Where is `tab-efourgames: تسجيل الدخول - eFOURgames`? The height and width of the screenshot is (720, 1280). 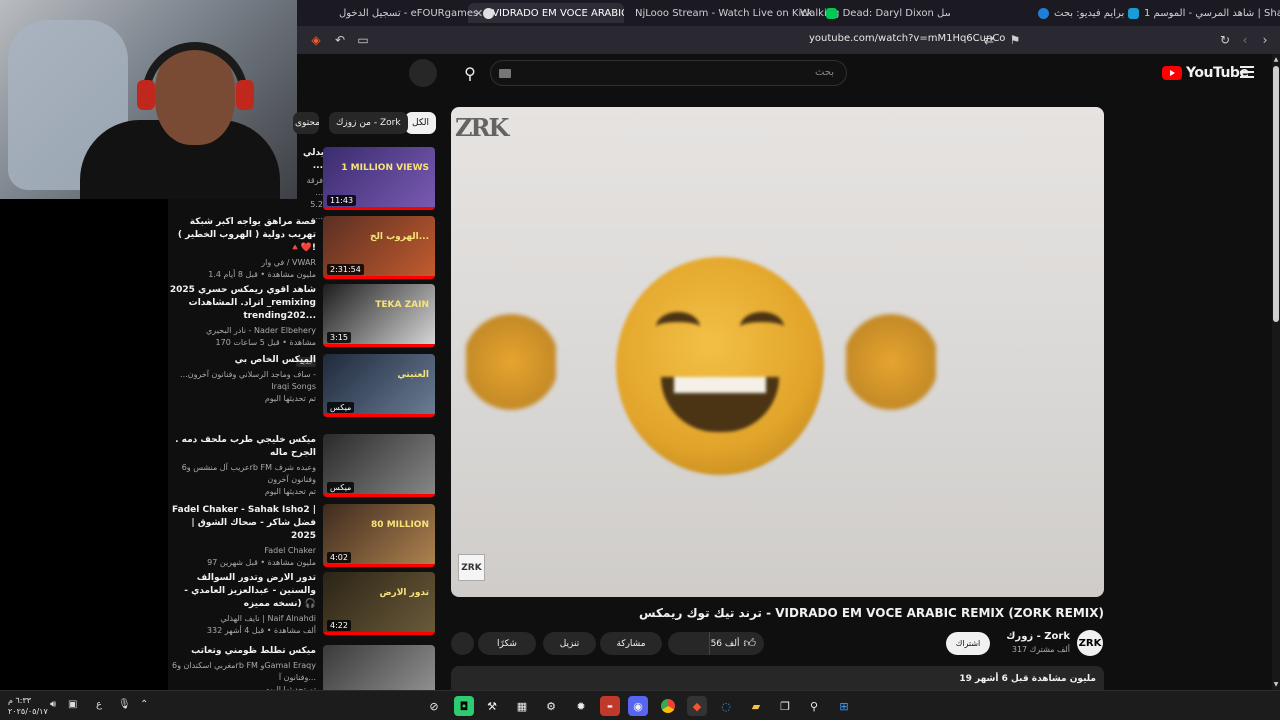
tab-efourgames: تسجيل الدخول - eFOURgames is located at coordinates (417, 13).